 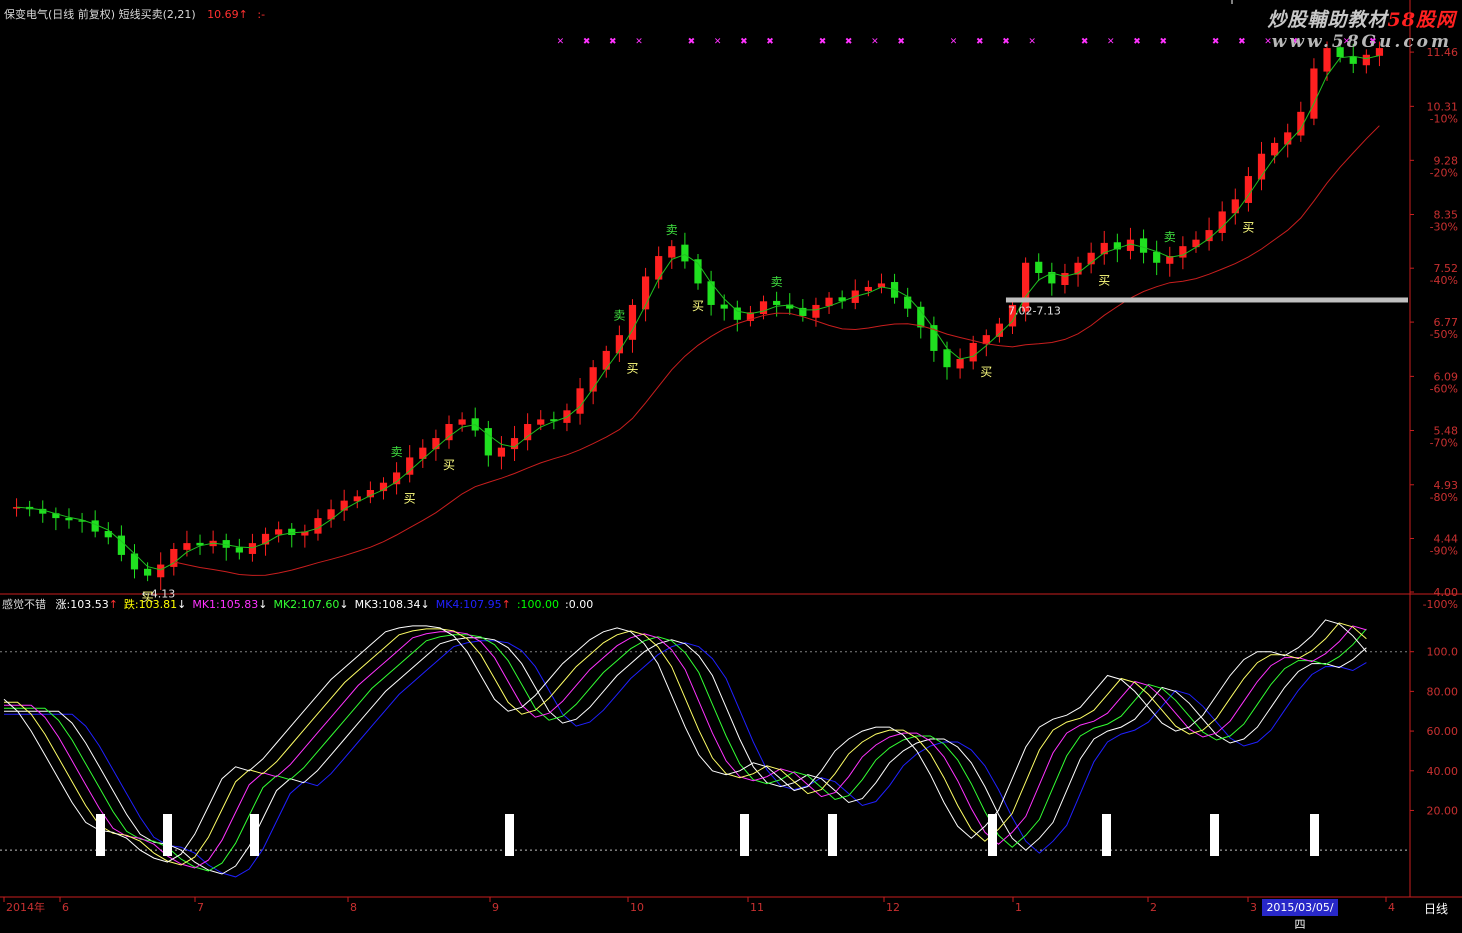 I want to click on watermark-text-b: 58股网, so click(x=1421, y=20).